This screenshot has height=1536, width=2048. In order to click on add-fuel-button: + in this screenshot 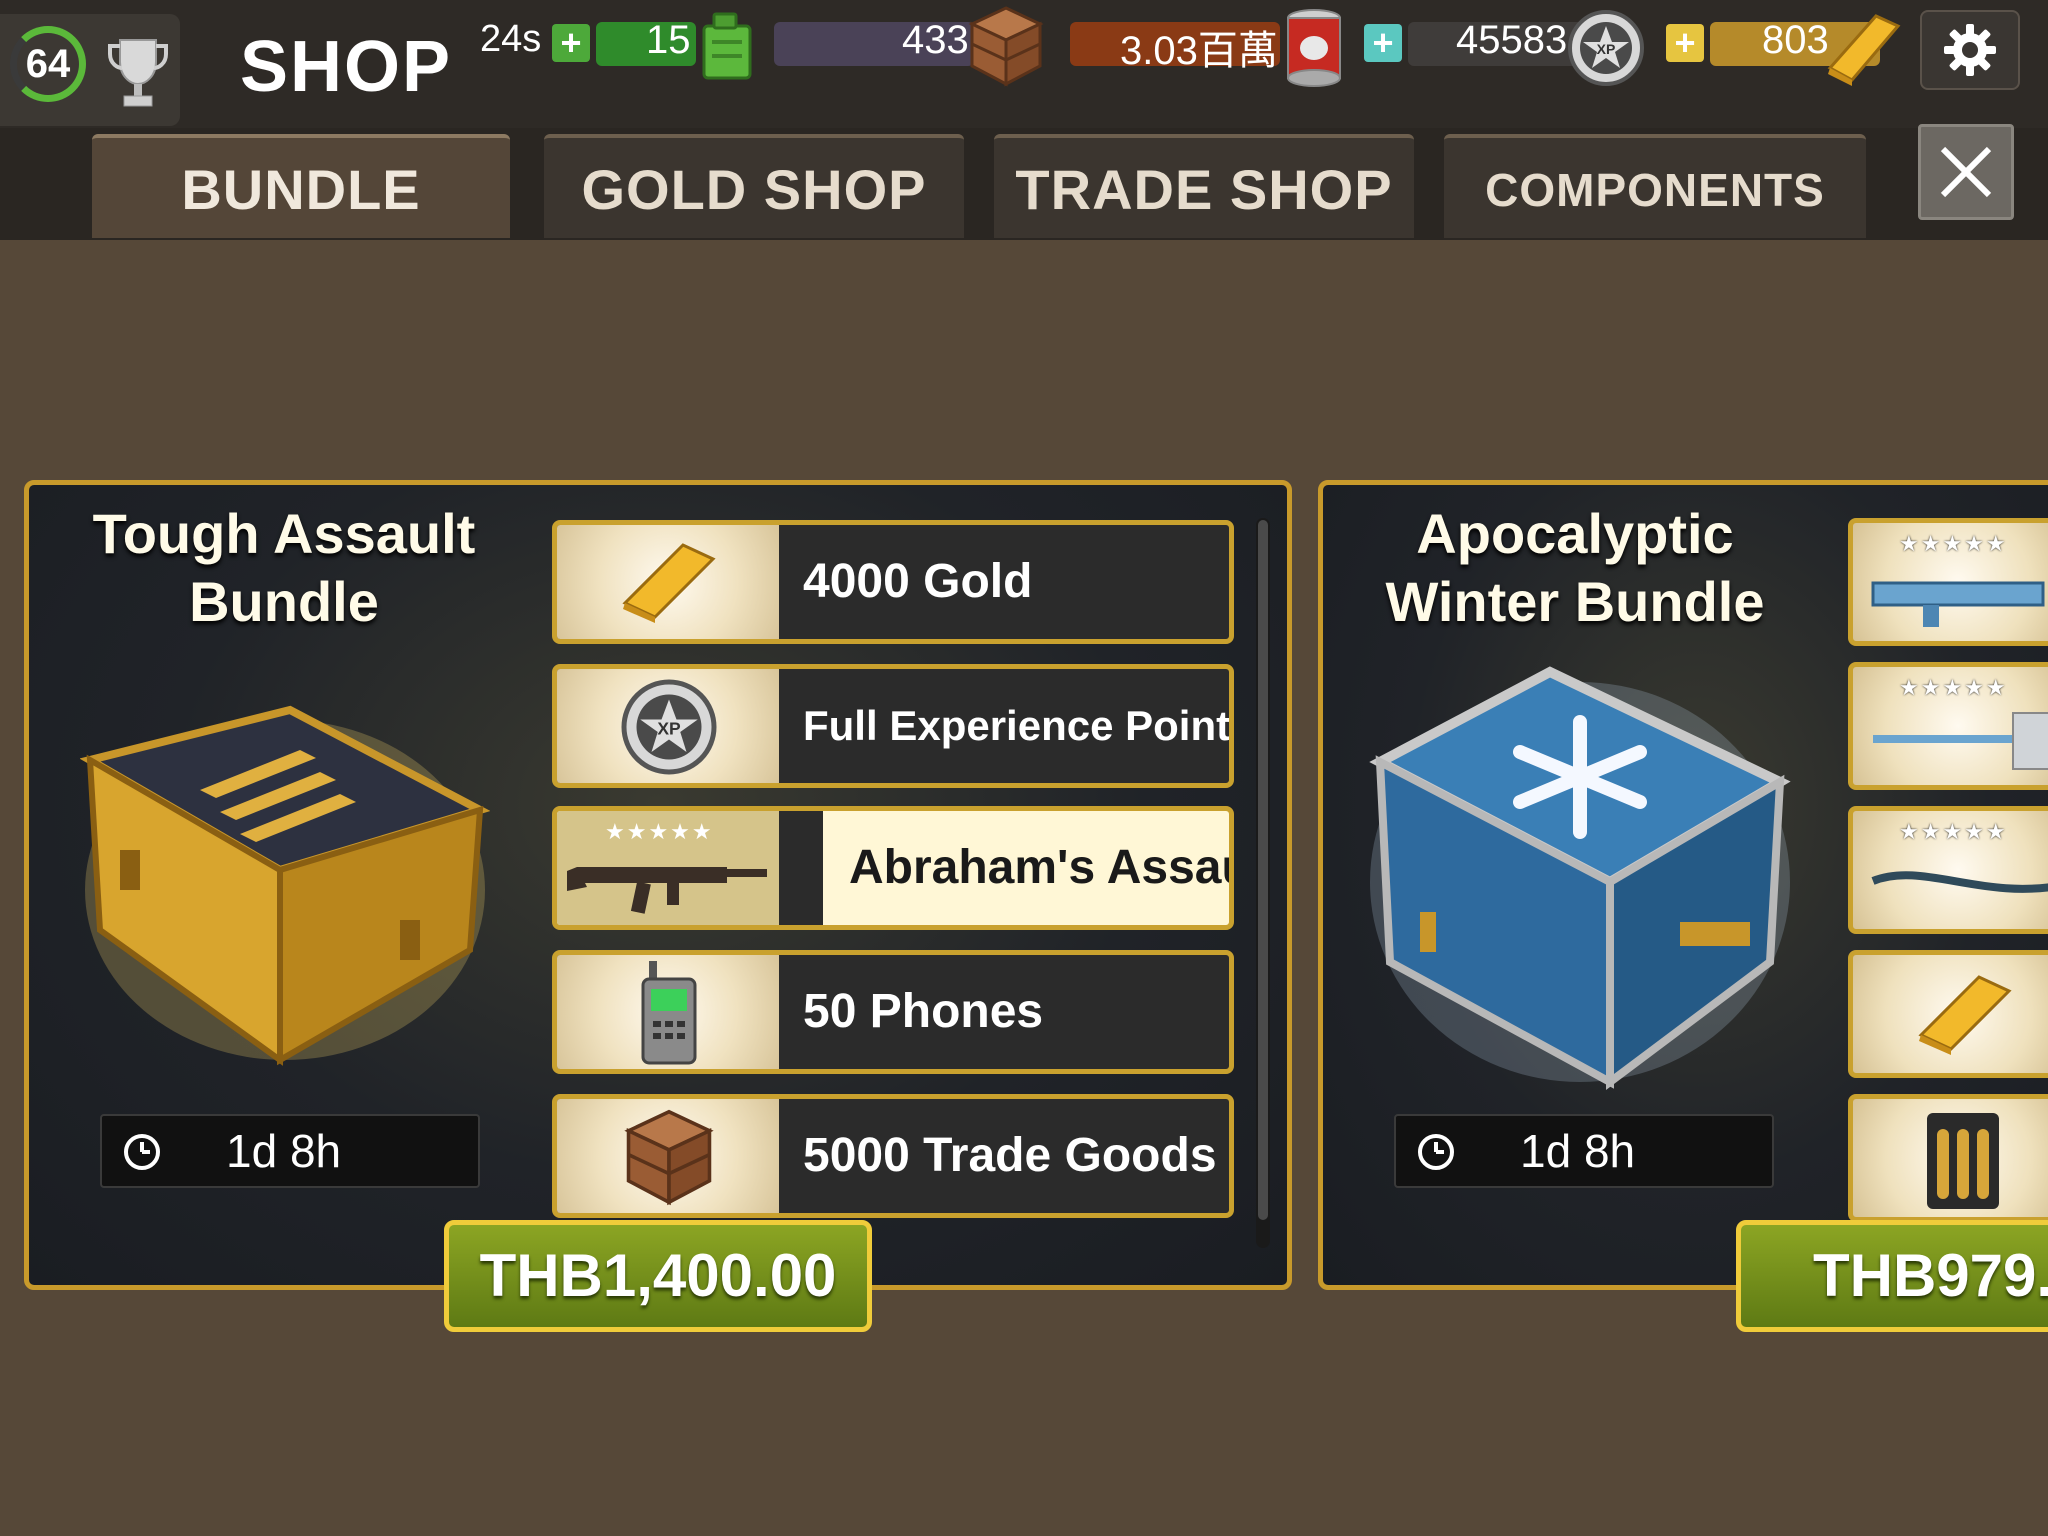, I will do `click(571, 43)`.